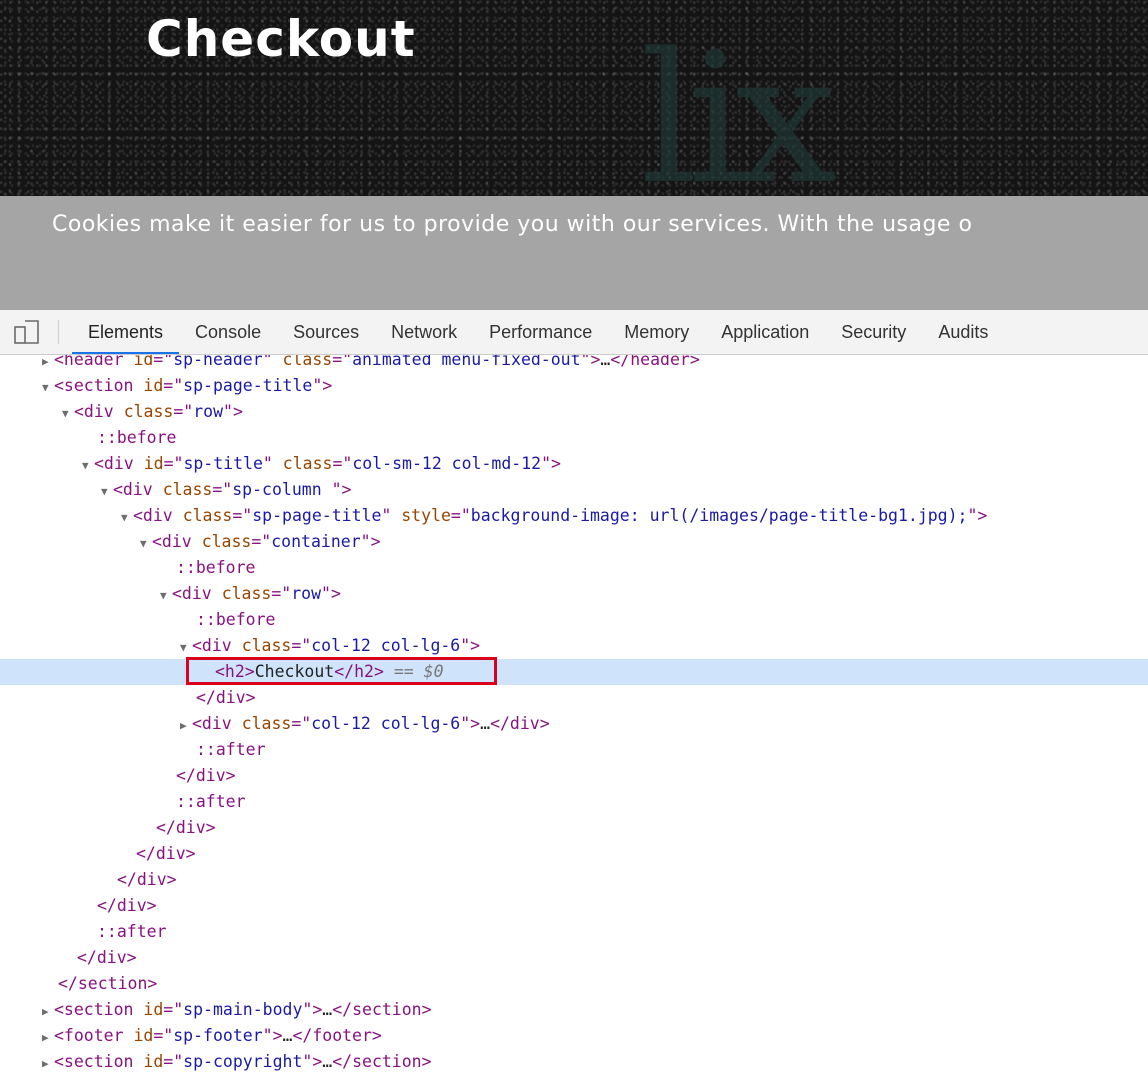  Describe the element at coordinates (574, 984) in the screenshot. I see `tree-node-close-section: </section>` at that location.